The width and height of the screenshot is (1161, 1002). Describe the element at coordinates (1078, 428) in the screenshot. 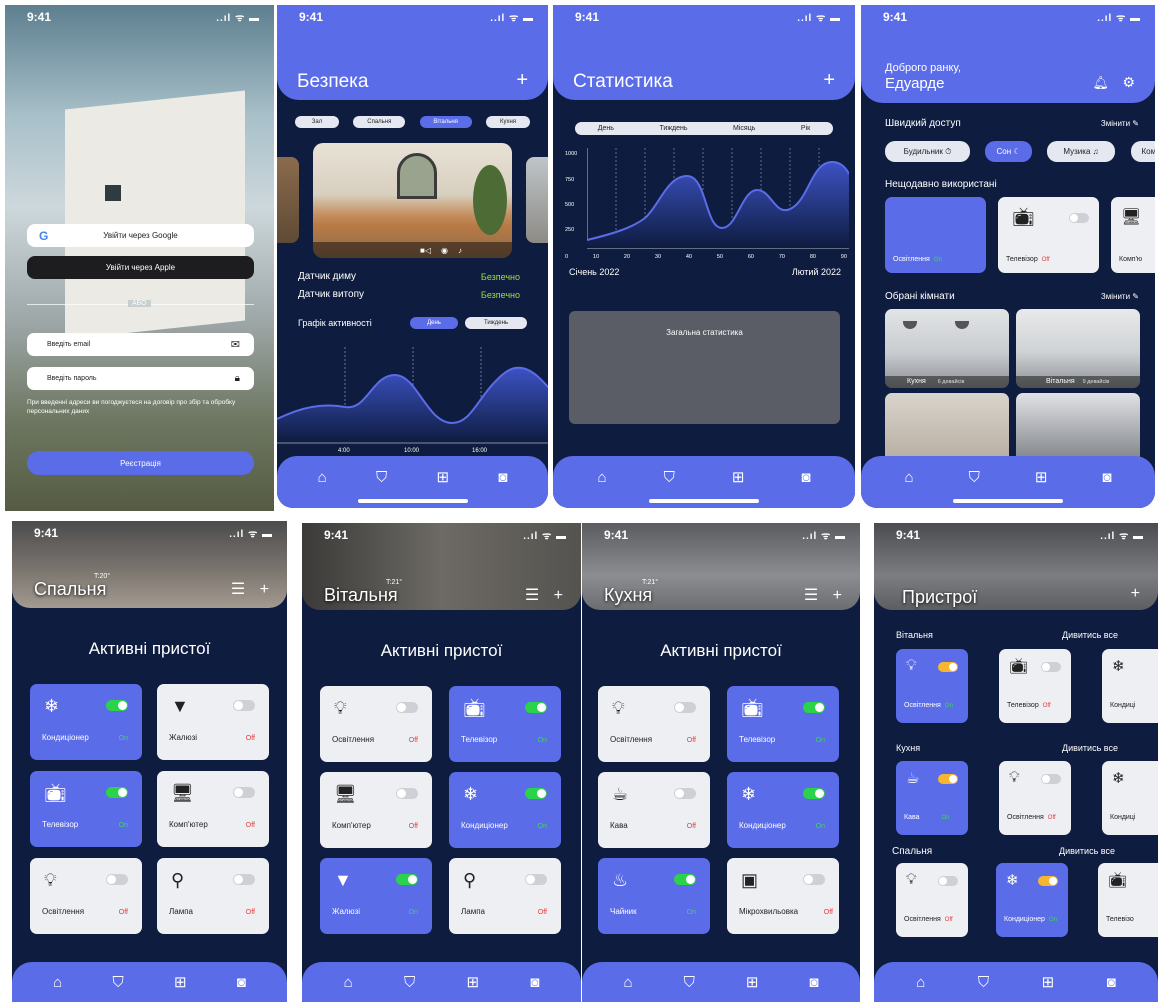

I see `room-card-hall` at that location.